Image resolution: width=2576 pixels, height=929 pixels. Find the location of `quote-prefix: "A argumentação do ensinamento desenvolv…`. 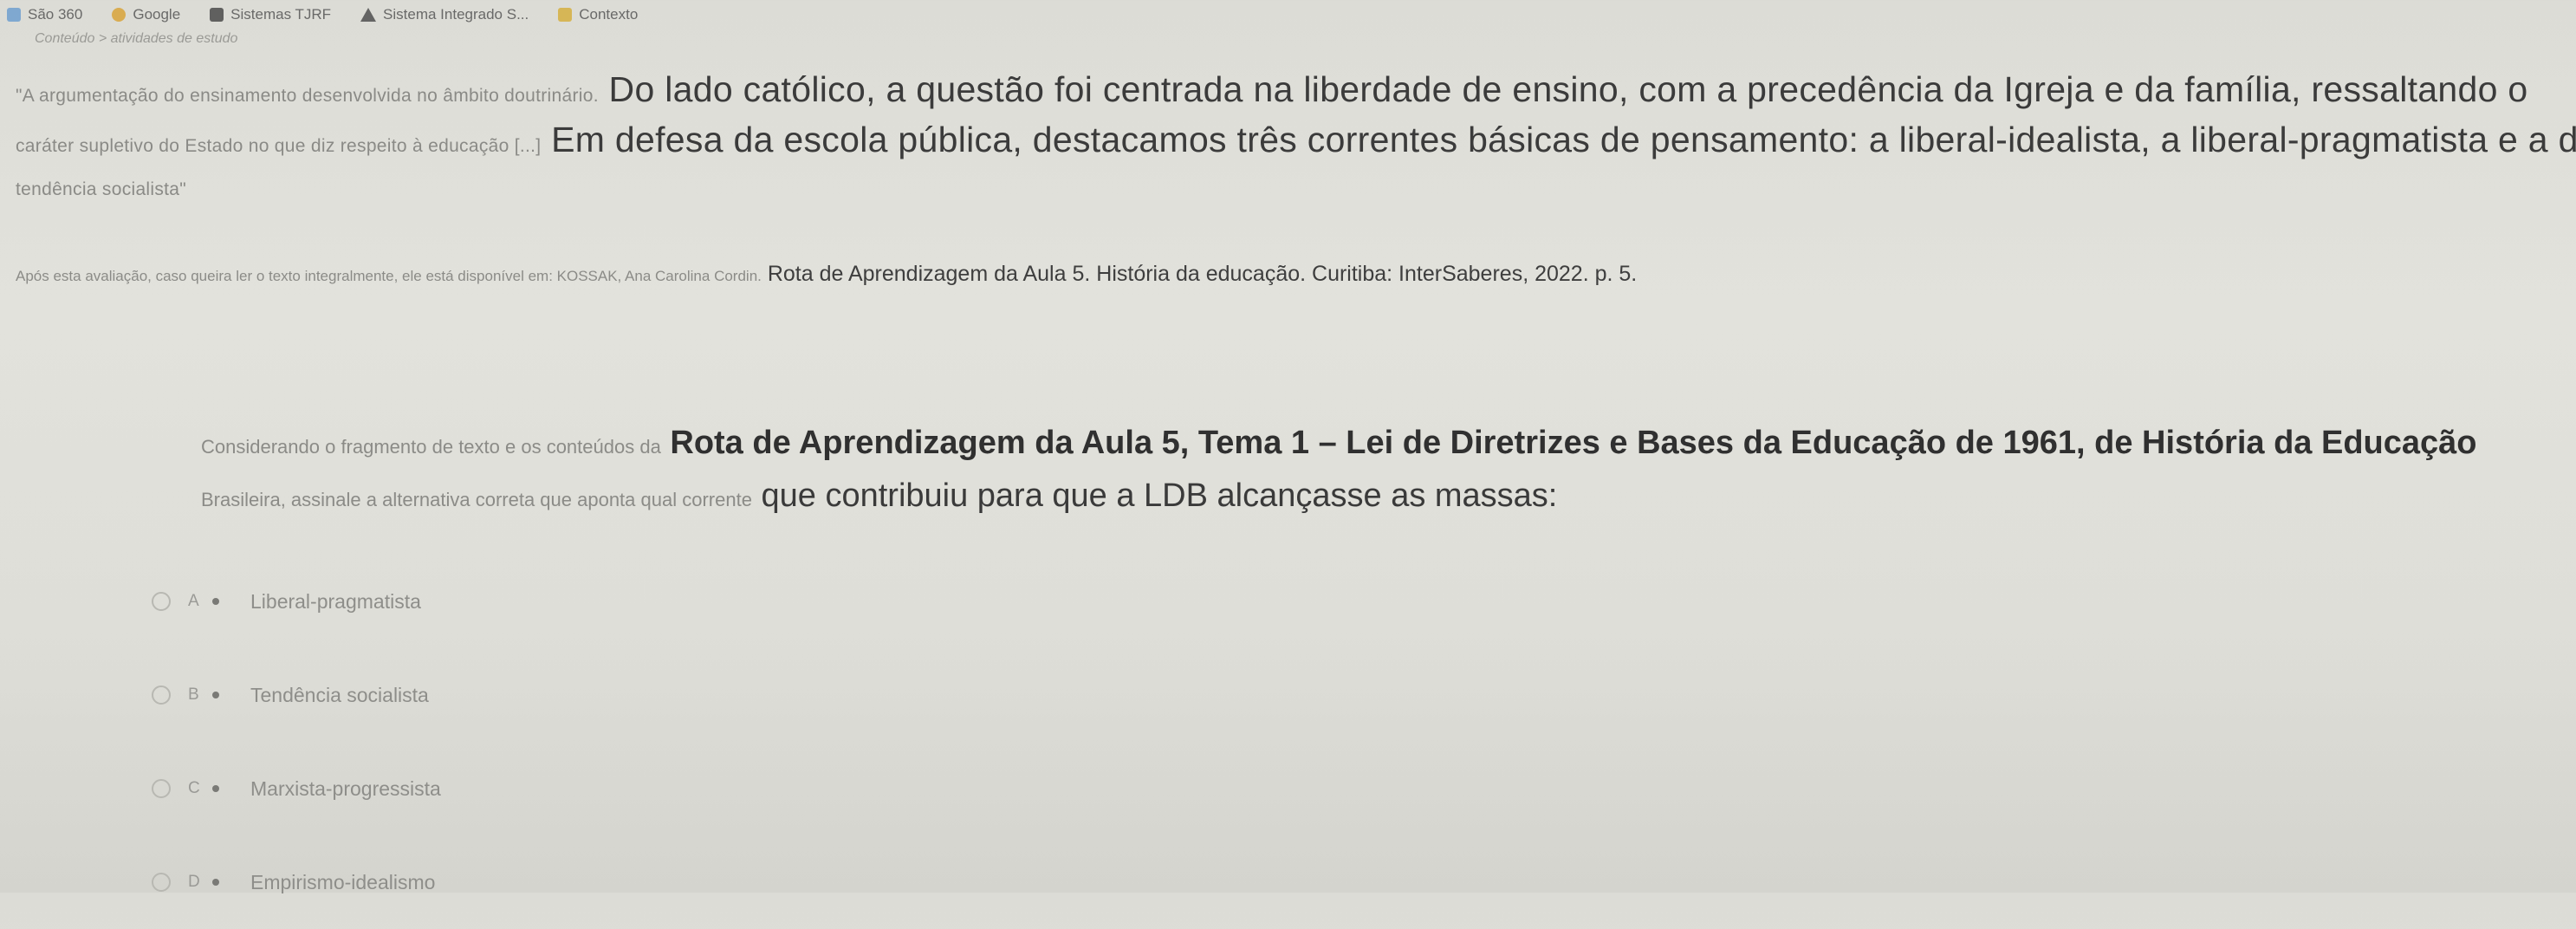

quote-prefix: "A argumentação do ensinamento desenvolv… is located at coordinates (308, 96).